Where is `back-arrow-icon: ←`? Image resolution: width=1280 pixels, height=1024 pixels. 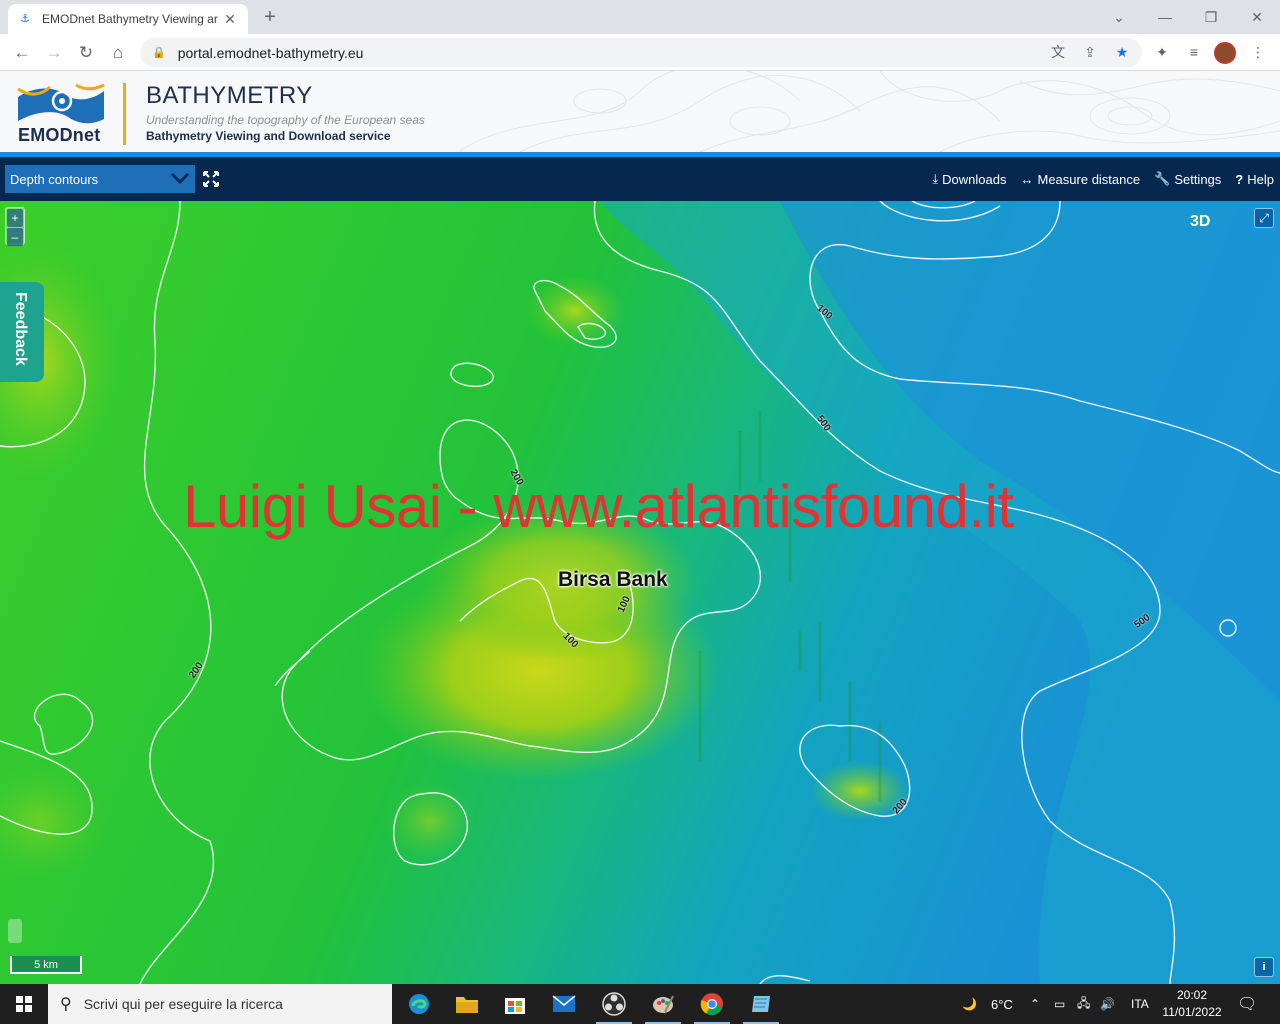
back-arrow-icon: ← is located at coordinates (22, 53).